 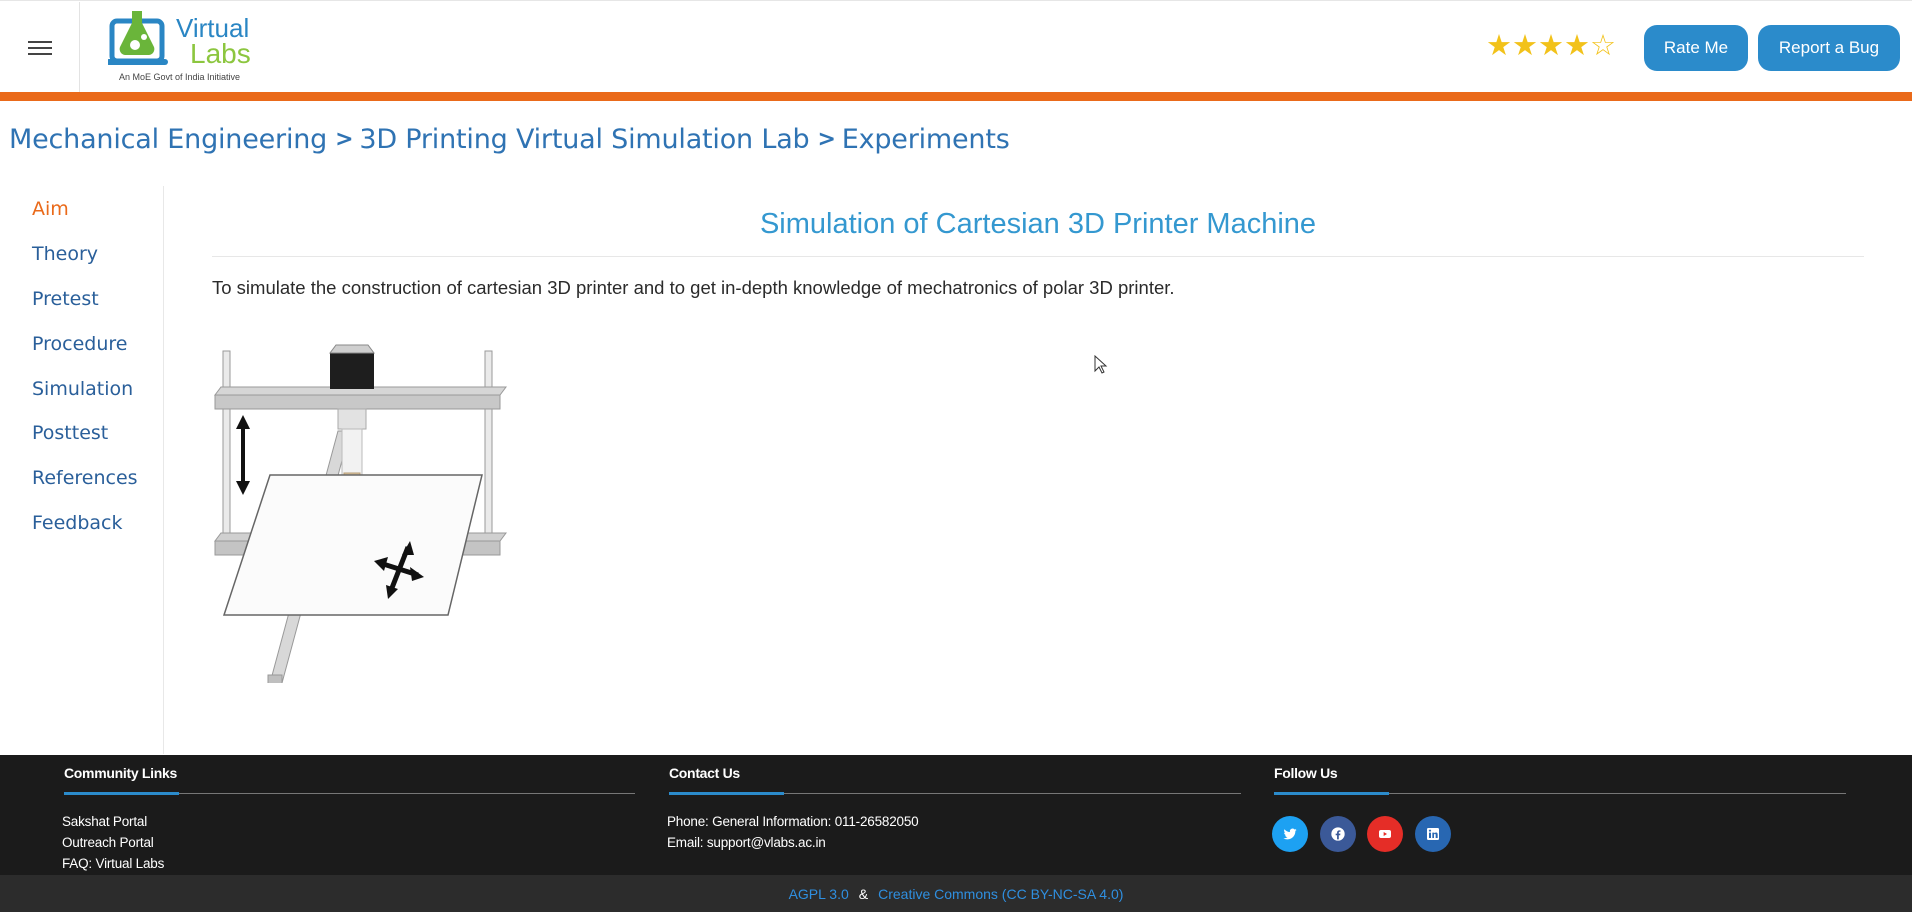 What do you see at coordinates (1306, 773) in the screenshot?
I see `footer-follow-heading: Follow Us` at bounding box center [1306, 773].